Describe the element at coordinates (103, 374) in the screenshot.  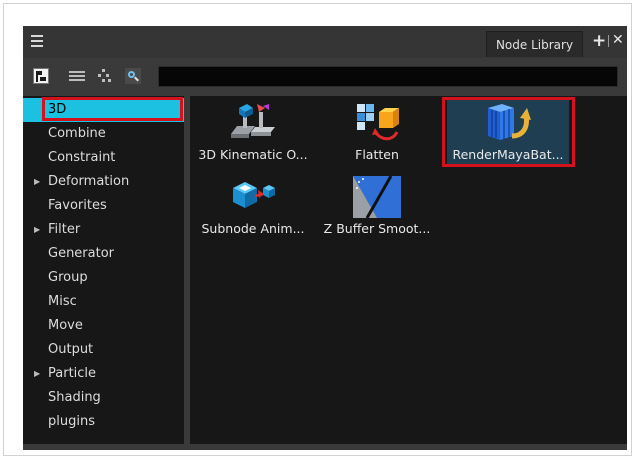
I see `sidebar-item-particle: ▶ Particle` at that location.